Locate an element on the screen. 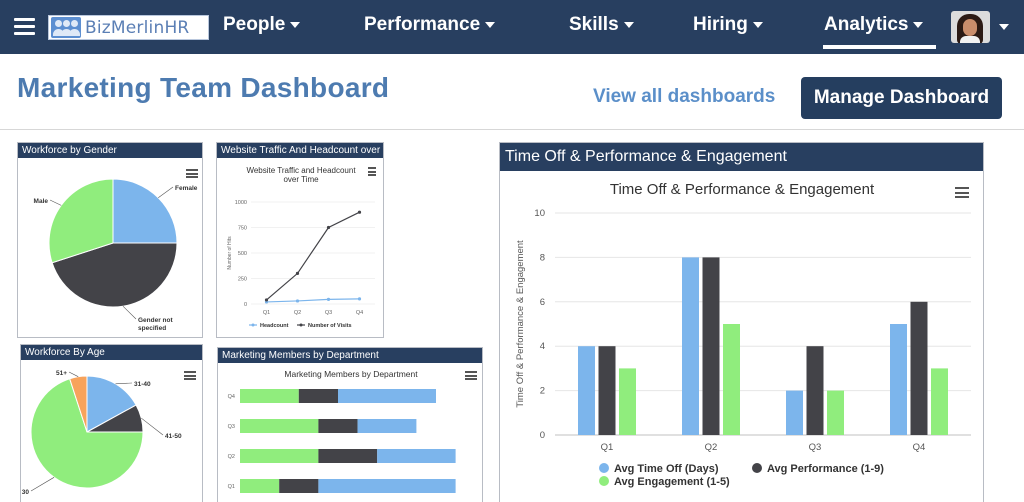 The image size is (1024, 502). pie-label: 31-40 is located at coordinates (142, 384).